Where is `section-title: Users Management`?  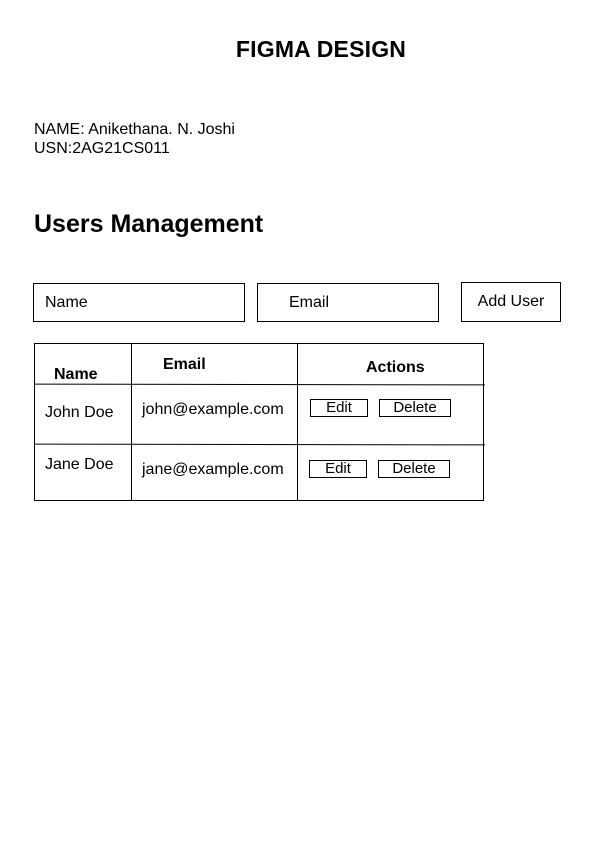
section-title: Users Management is located at coordinates (149, 224).